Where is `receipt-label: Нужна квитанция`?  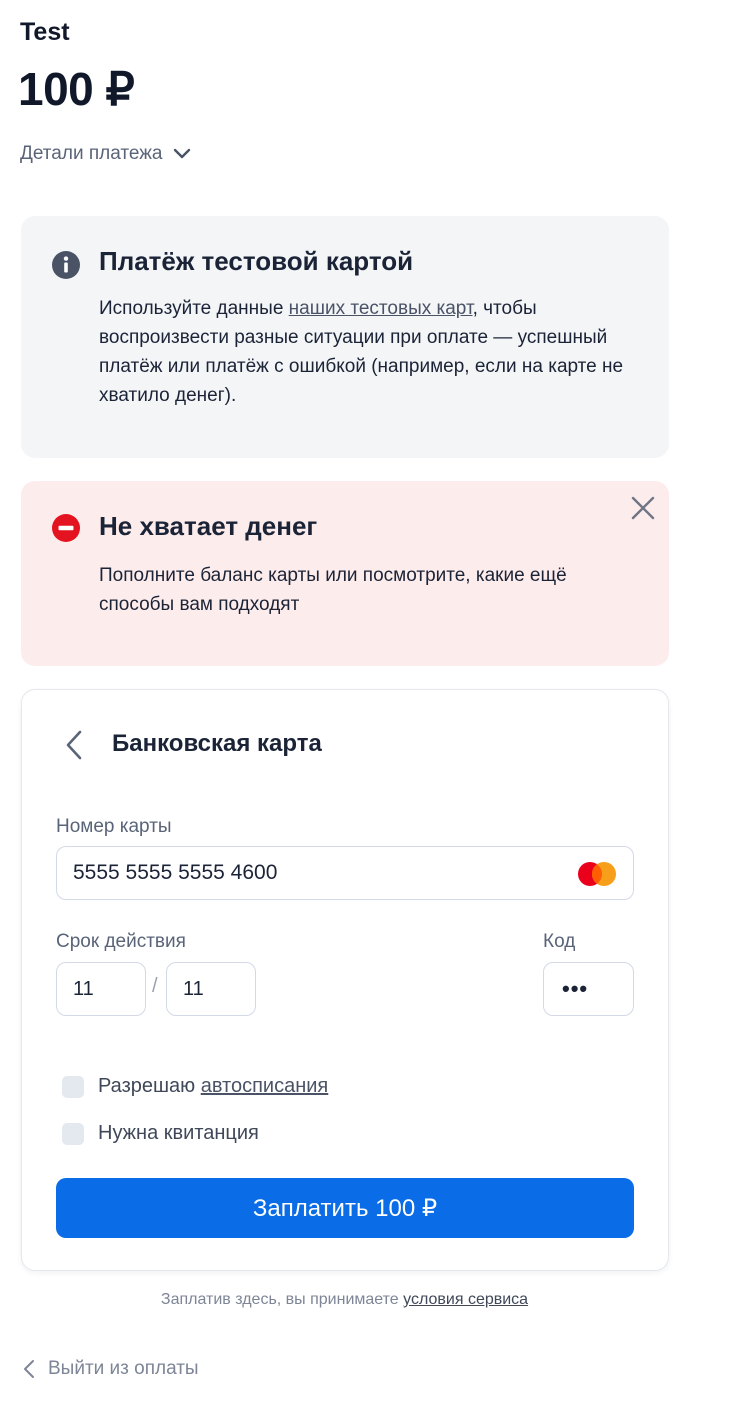 receipt-label: Нужна квитанция is located at coordinates (178, 1133).